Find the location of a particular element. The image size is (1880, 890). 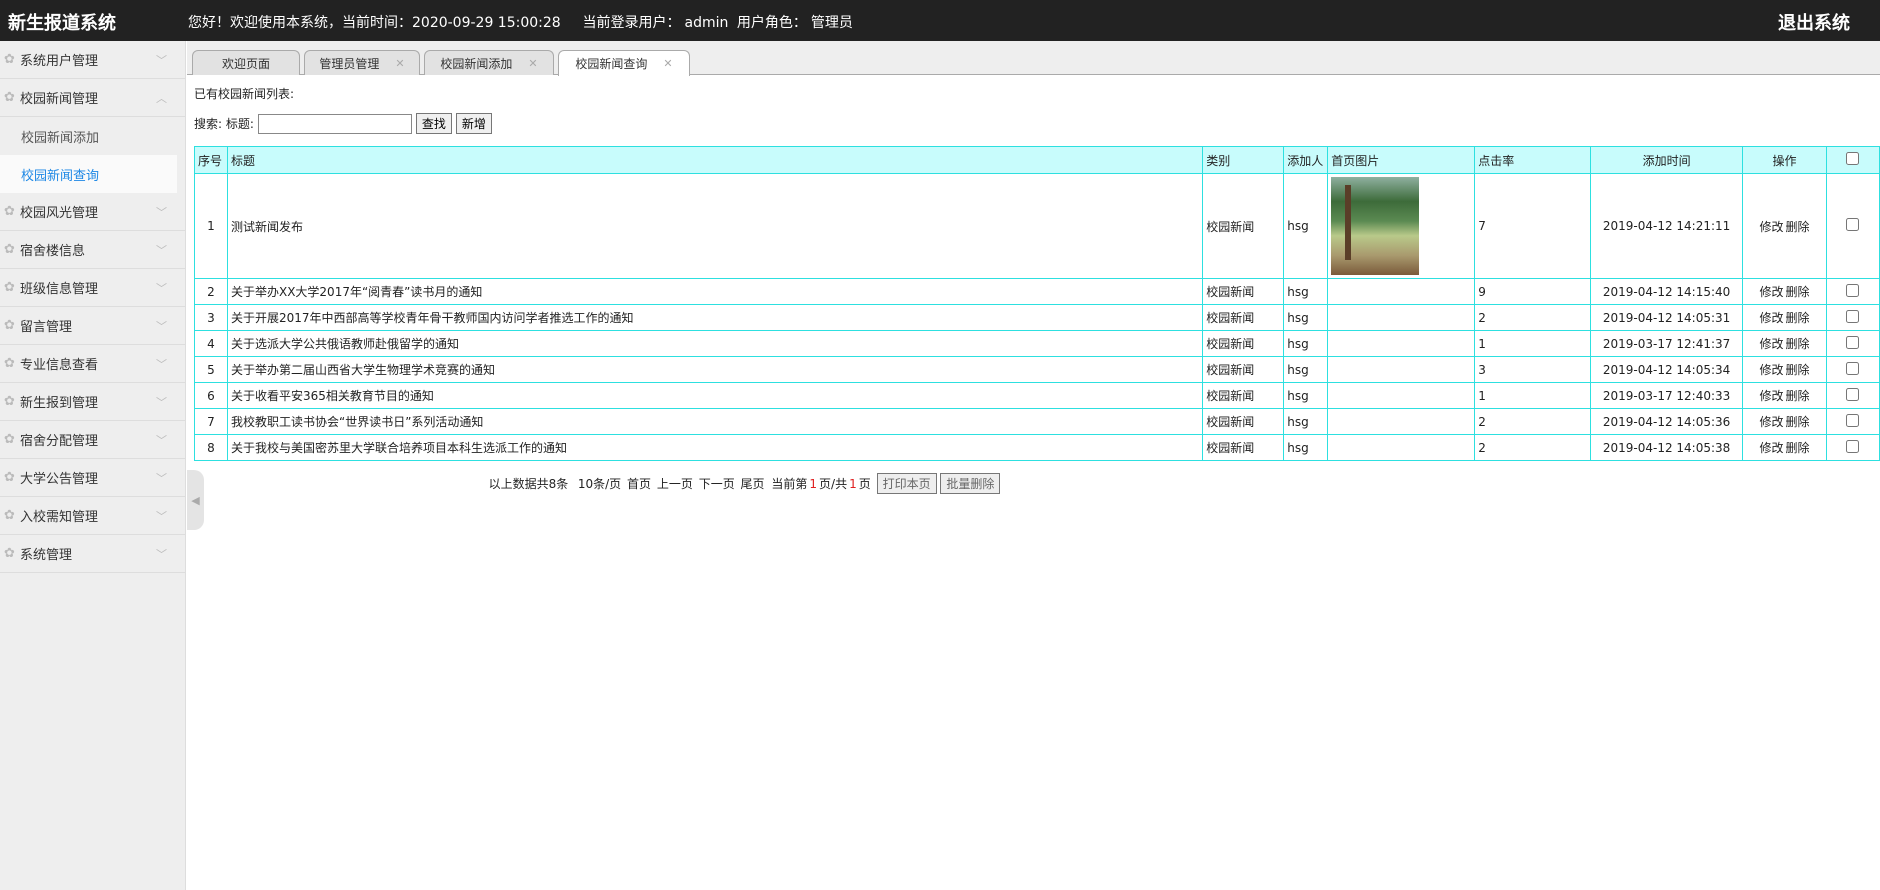

tab-welcome: 欢迎页面 is located at coordinates (246, 62).